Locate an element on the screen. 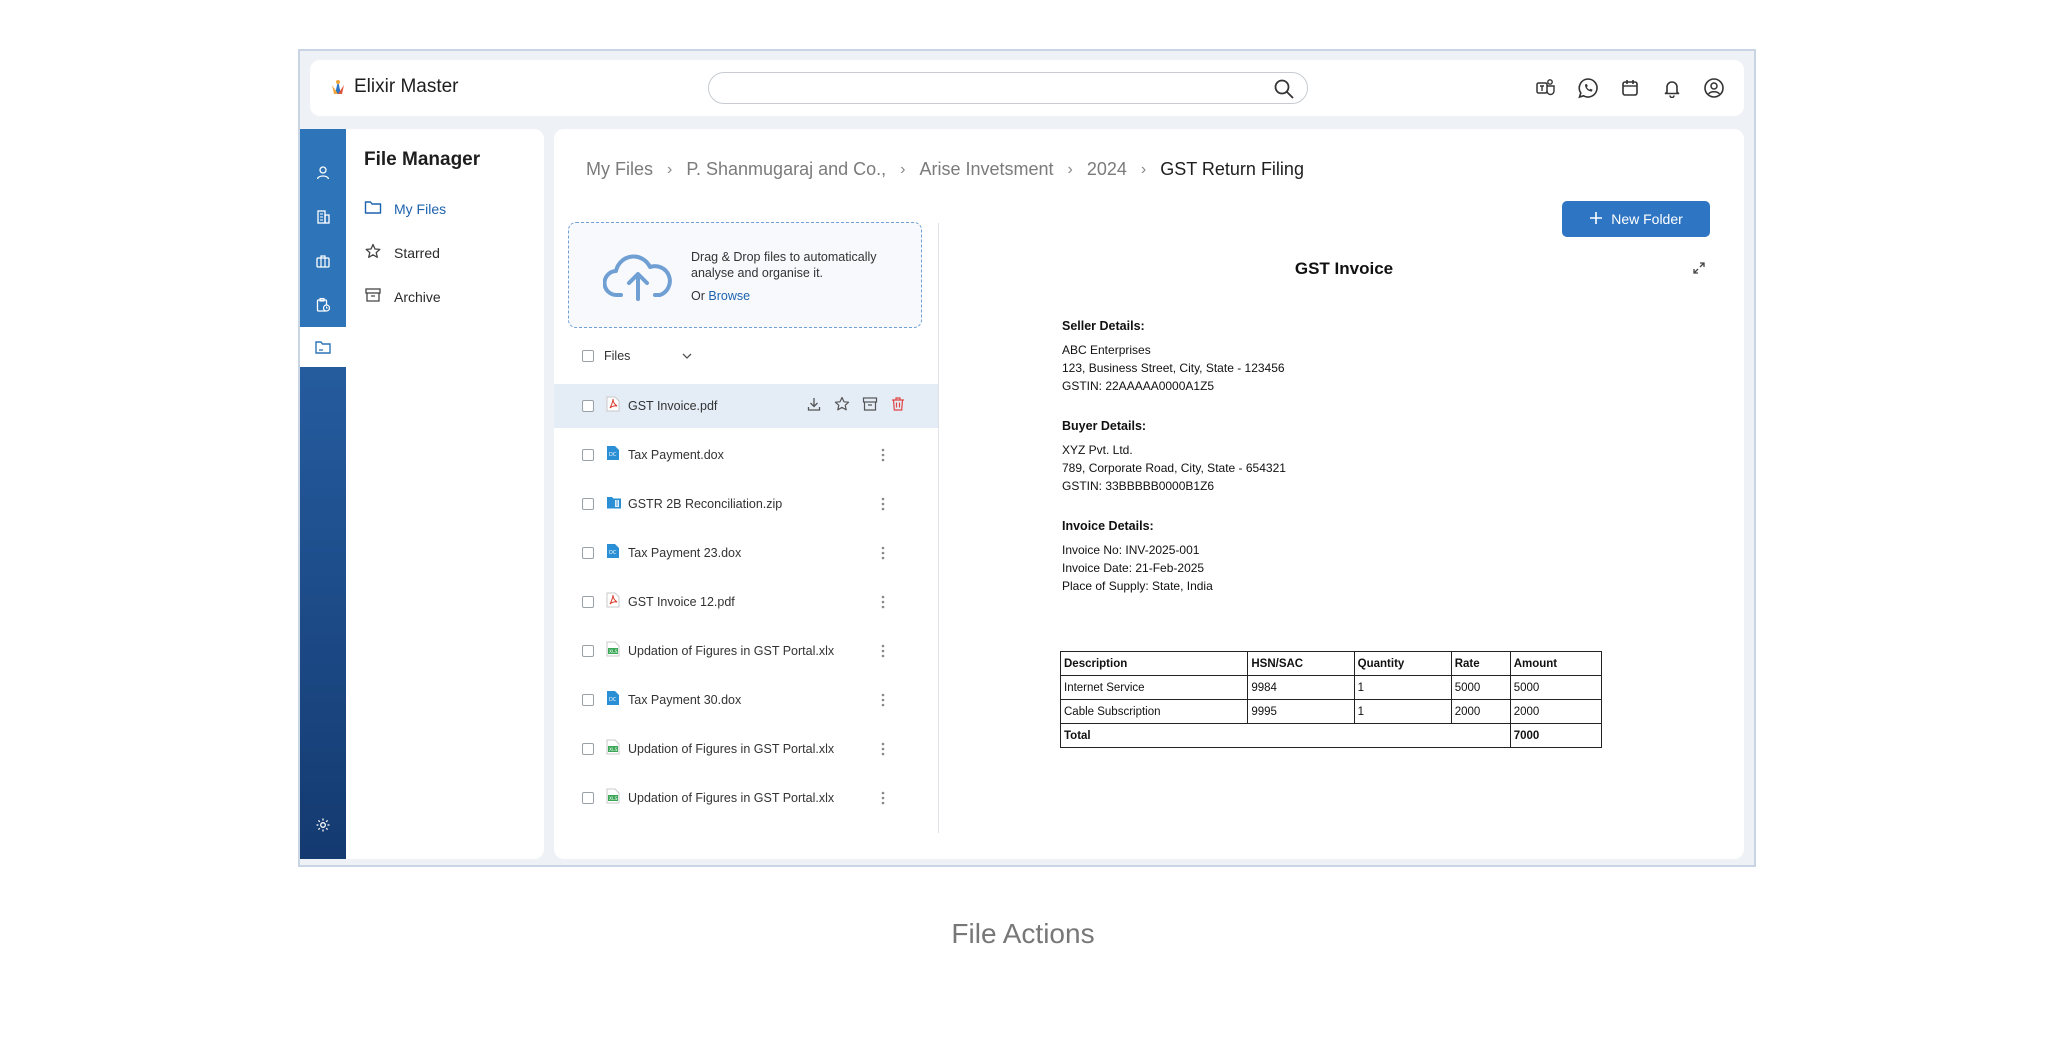 The image size is (2046, 1048). buyer-line: XYZ Pvt. Ltd. is located at coordinates (1097, 450).